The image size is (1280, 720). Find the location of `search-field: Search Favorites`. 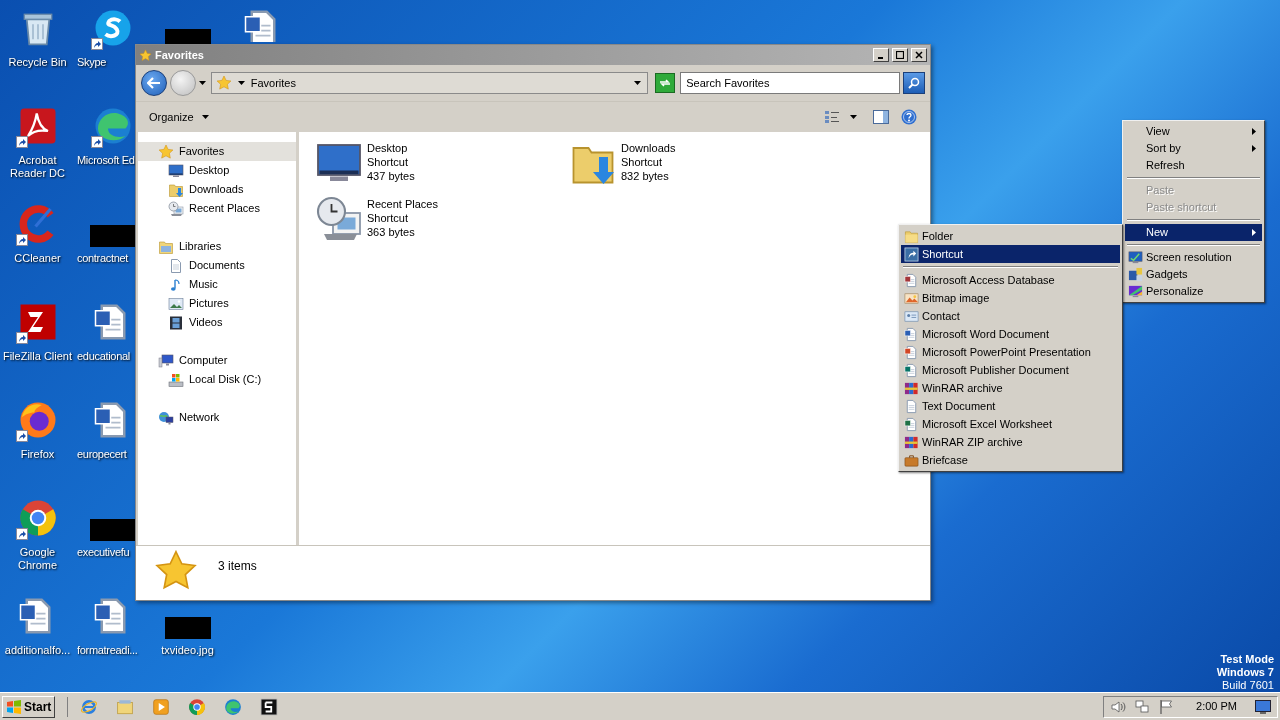

search-field: Search Favorites is located at coordinates (790, 83).